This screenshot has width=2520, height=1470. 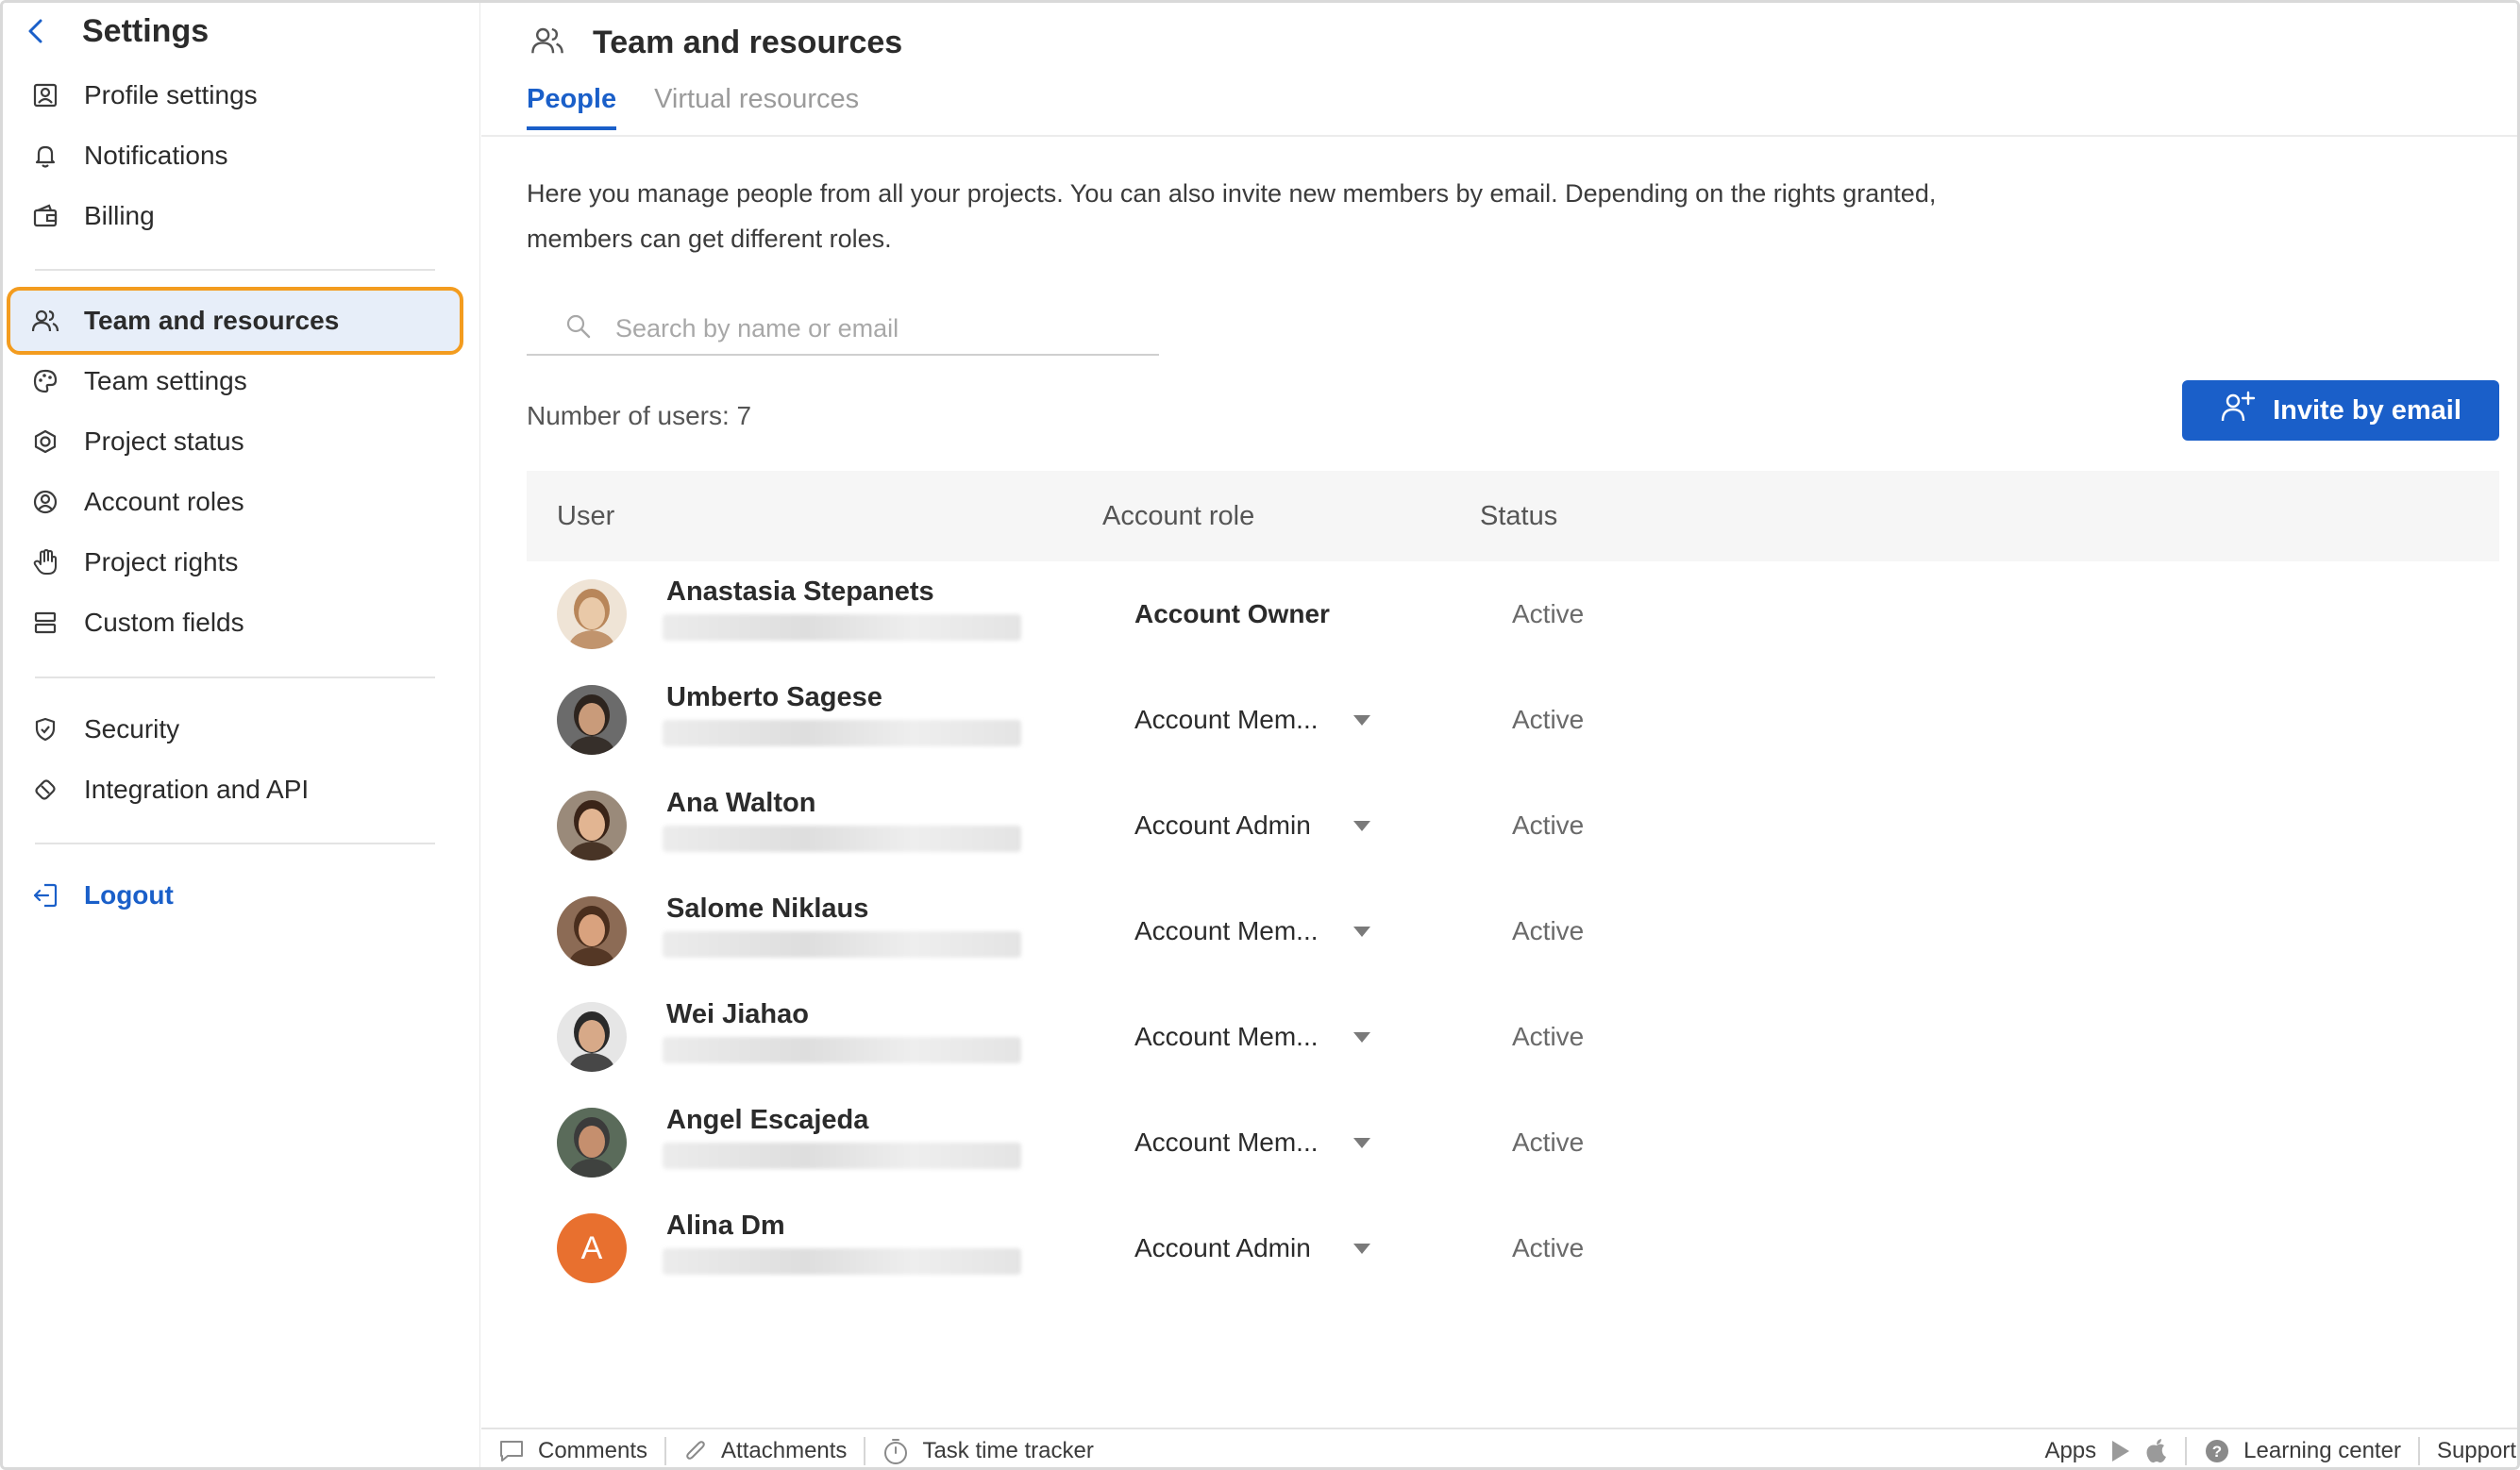 I want to click on user-count: Number of users: 7, so click(x=639, y=415).